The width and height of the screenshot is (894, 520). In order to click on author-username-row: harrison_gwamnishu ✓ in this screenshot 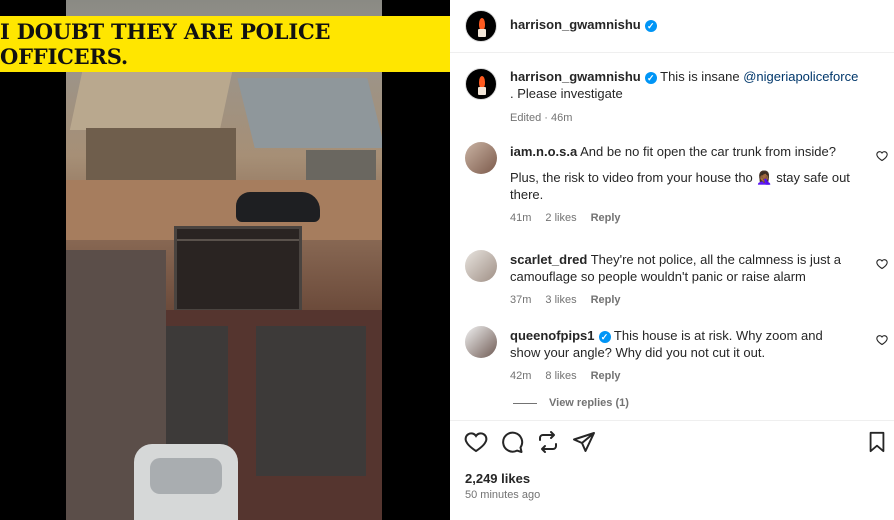, I will do `click(583, 24)`.